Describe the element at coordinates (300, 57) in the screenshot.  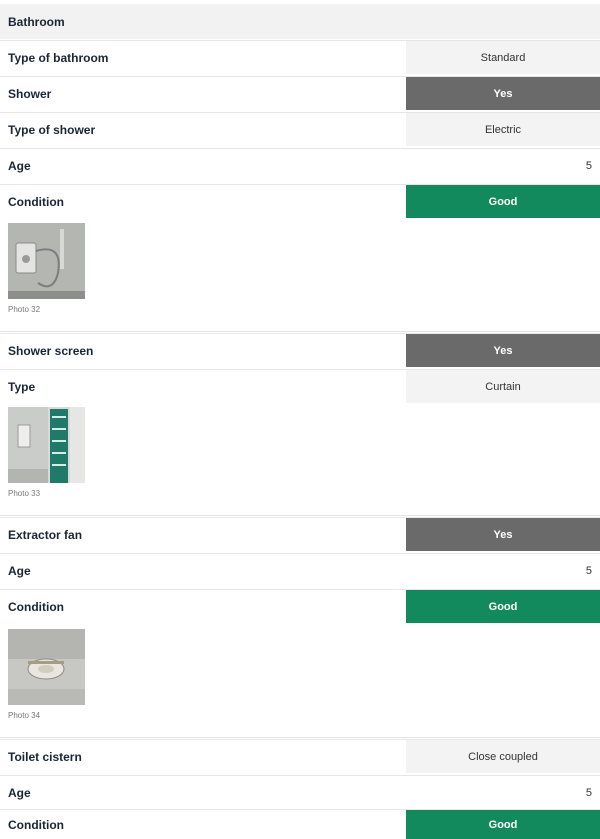
I see `row-type-of-bathroom: Type of bathroom Standard` at that location.